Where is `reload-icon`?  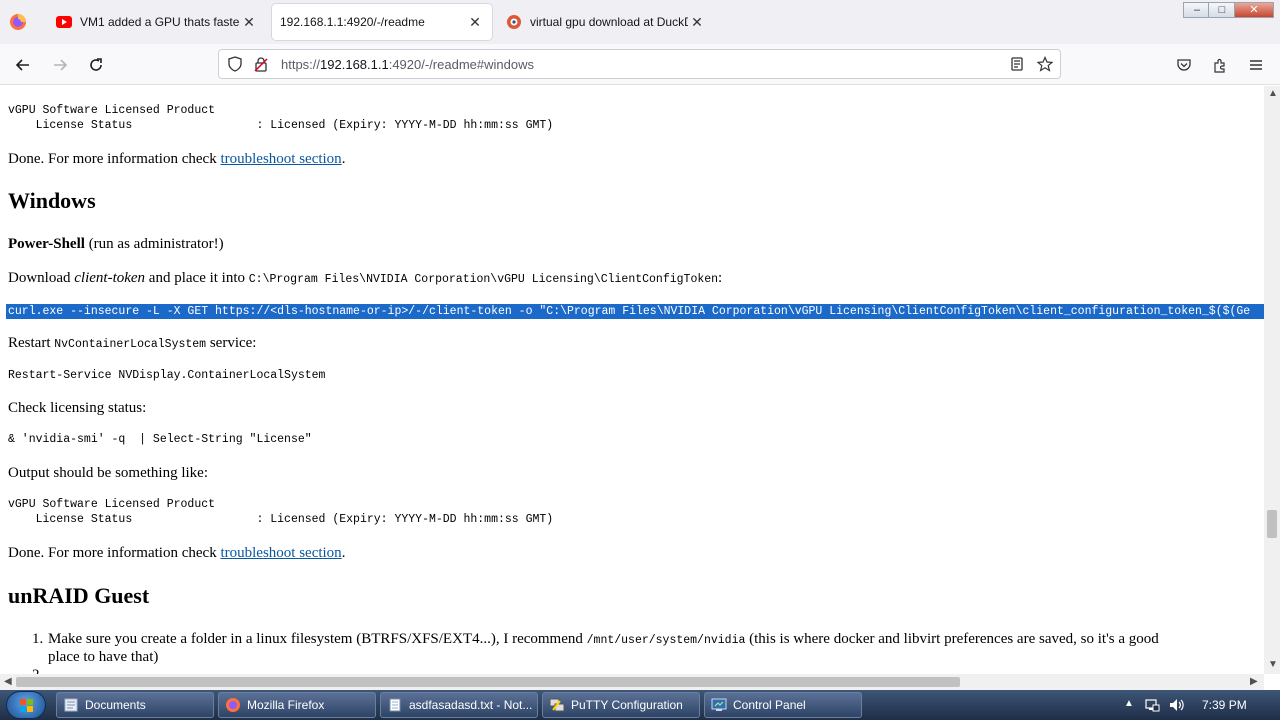
reload-icon is located at coordinates (96, 65).